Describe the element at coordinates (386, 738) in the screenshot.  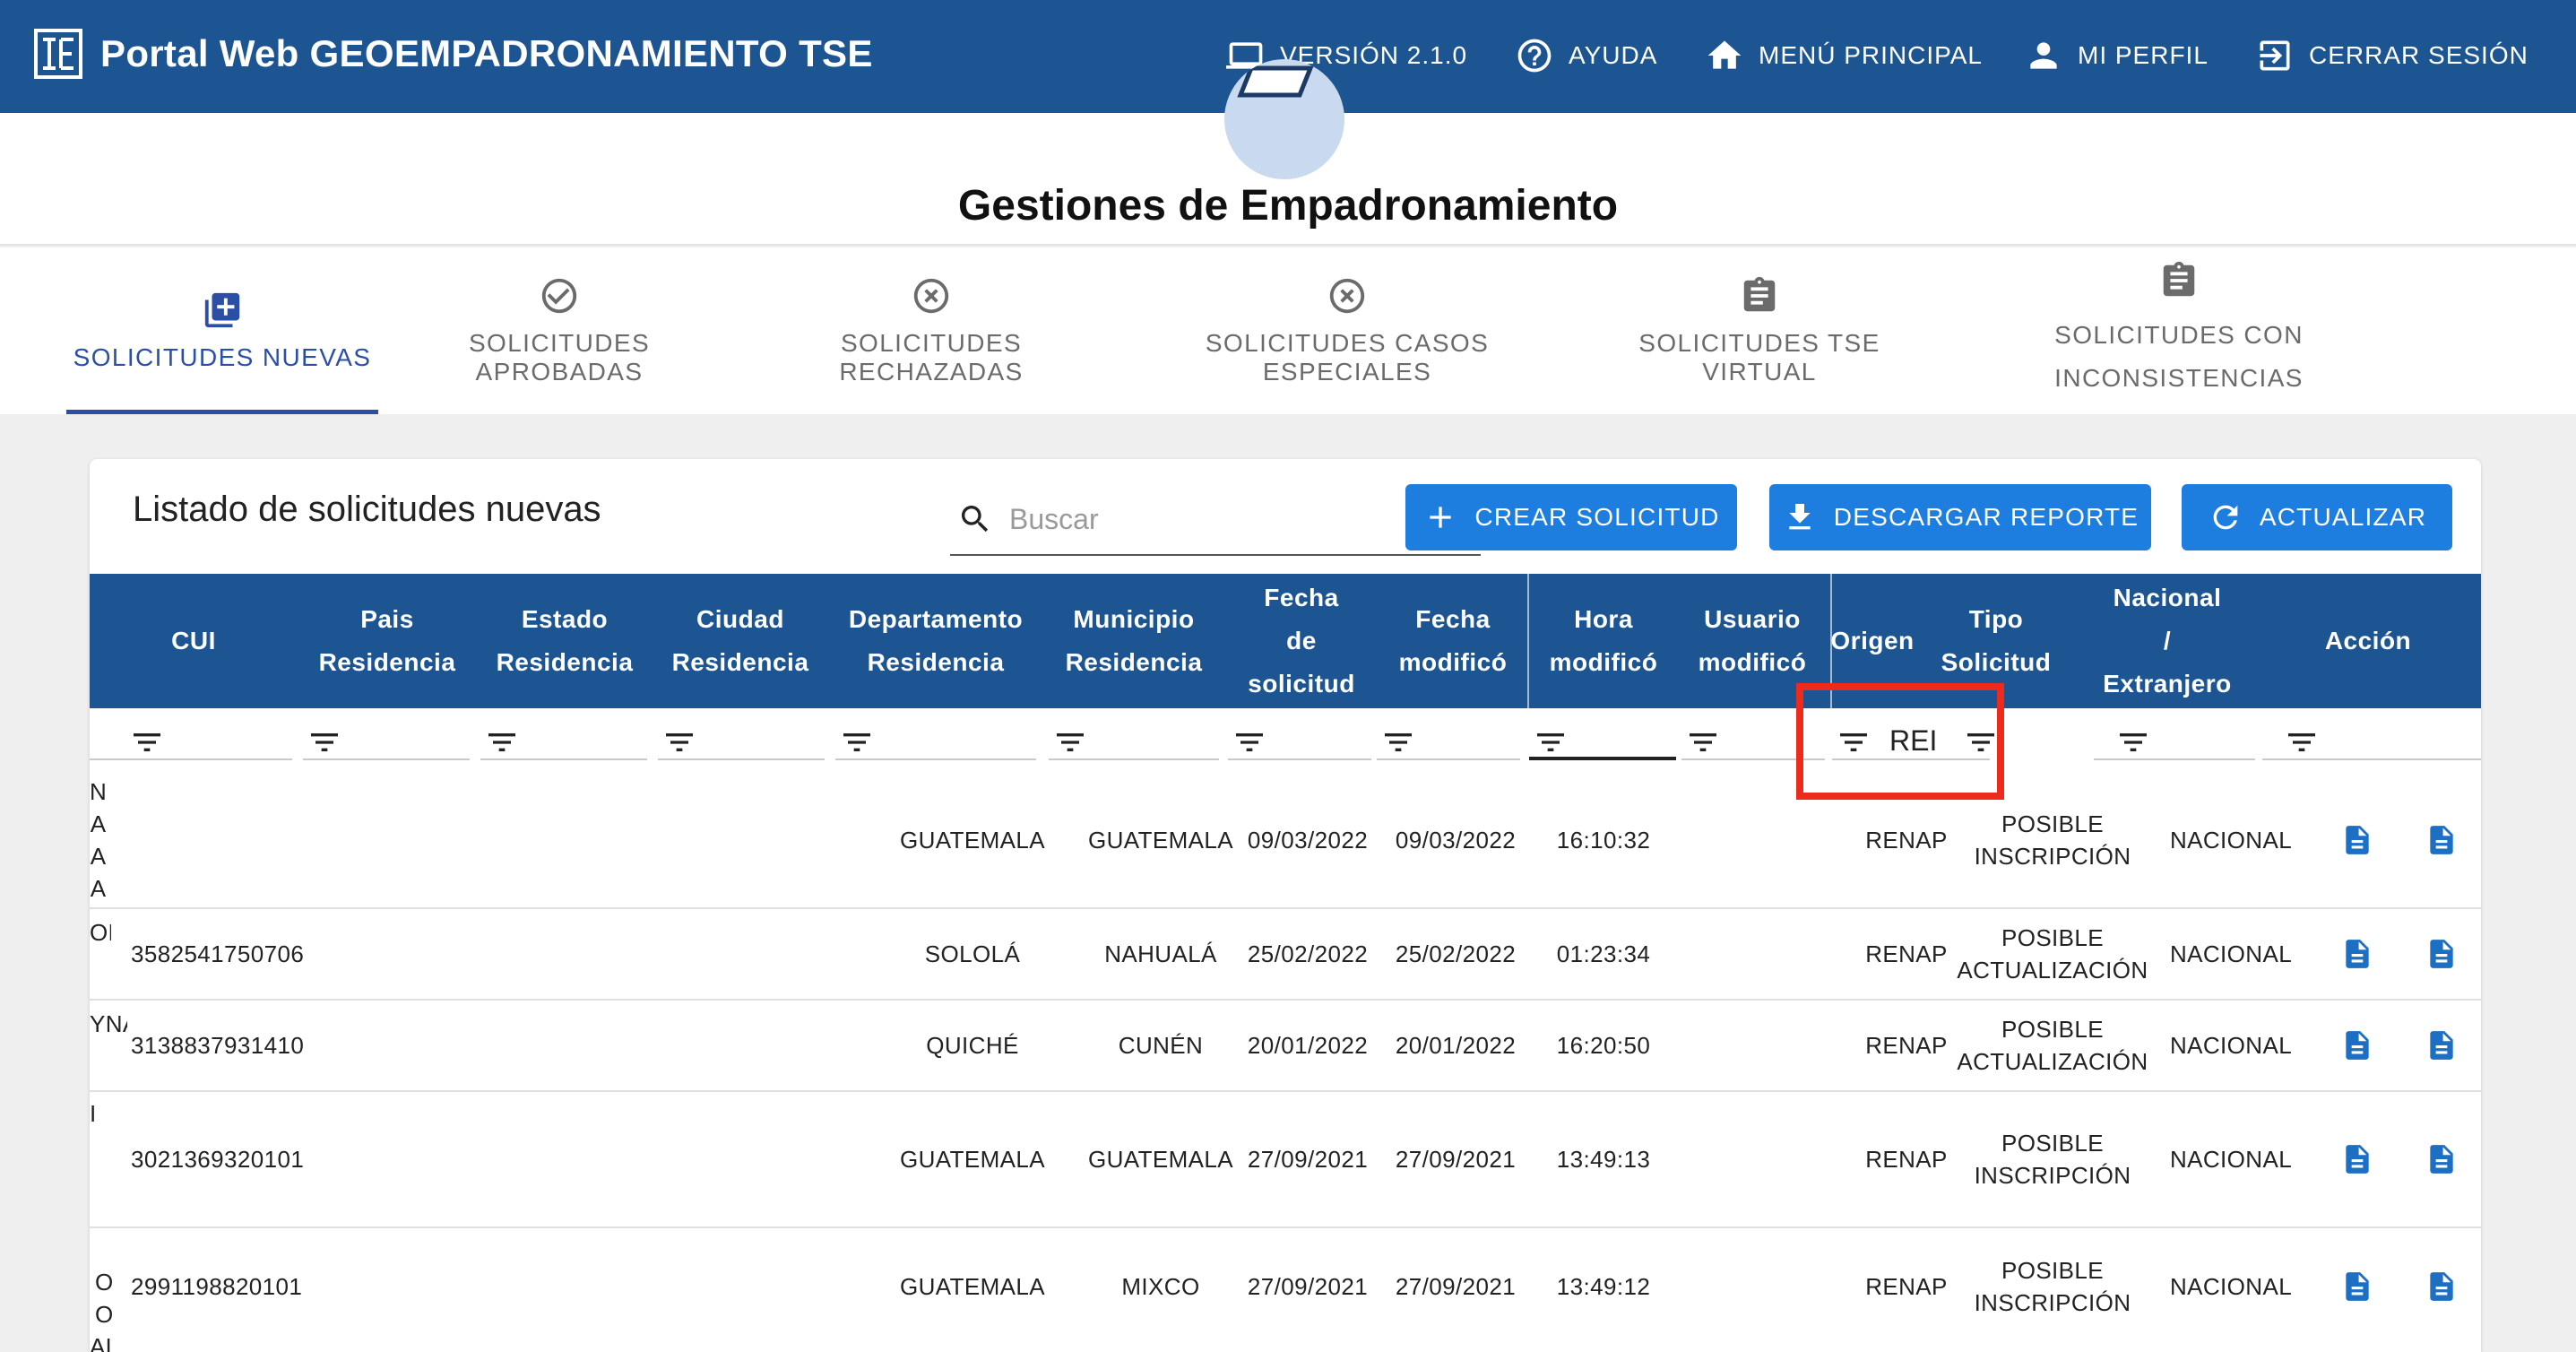
I see `filter-pais` at that location.